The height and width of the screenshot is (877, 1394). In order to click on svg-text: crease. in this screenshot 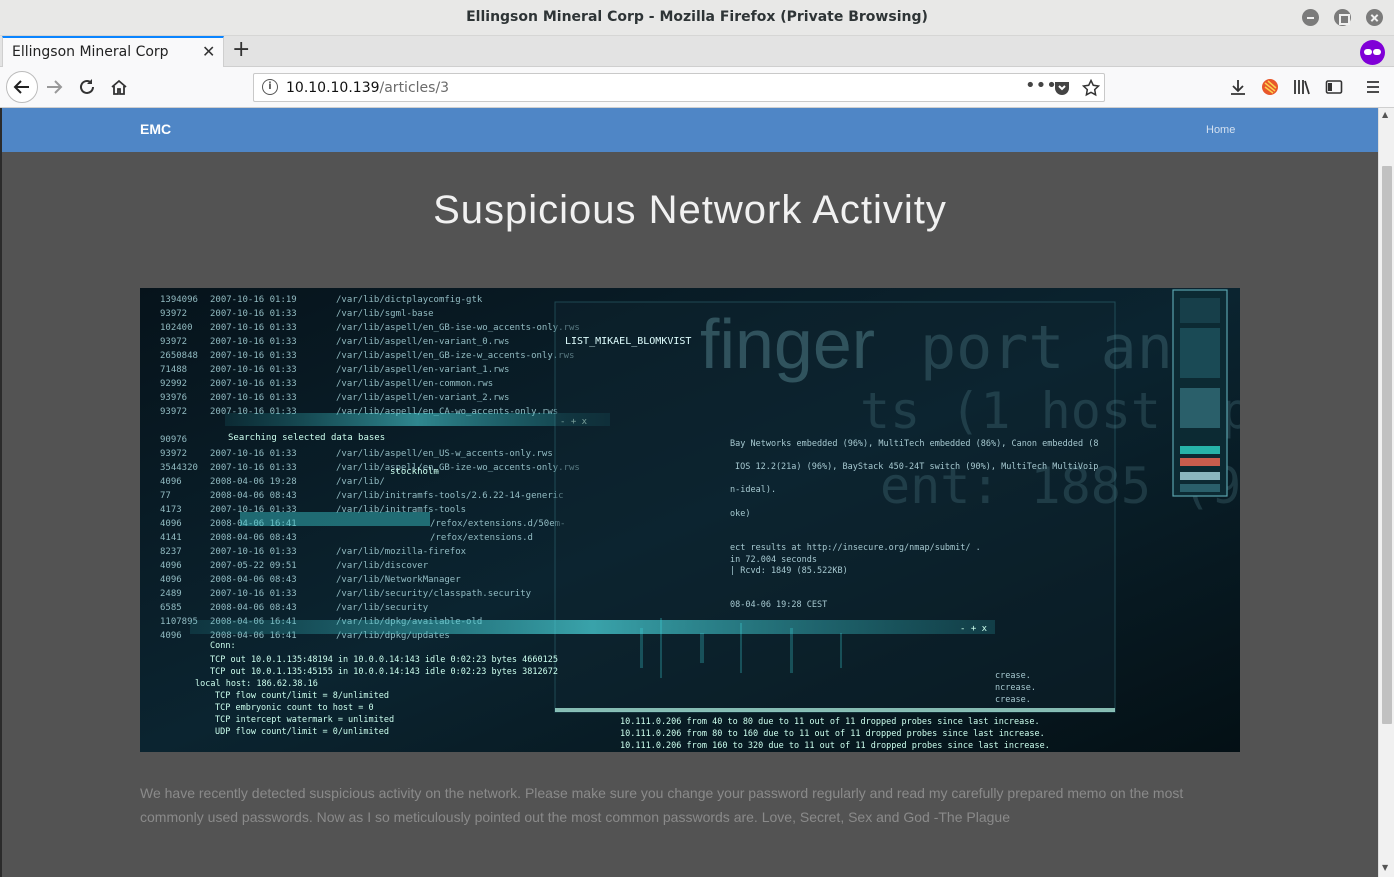, I will do `click(1013, 676)`.